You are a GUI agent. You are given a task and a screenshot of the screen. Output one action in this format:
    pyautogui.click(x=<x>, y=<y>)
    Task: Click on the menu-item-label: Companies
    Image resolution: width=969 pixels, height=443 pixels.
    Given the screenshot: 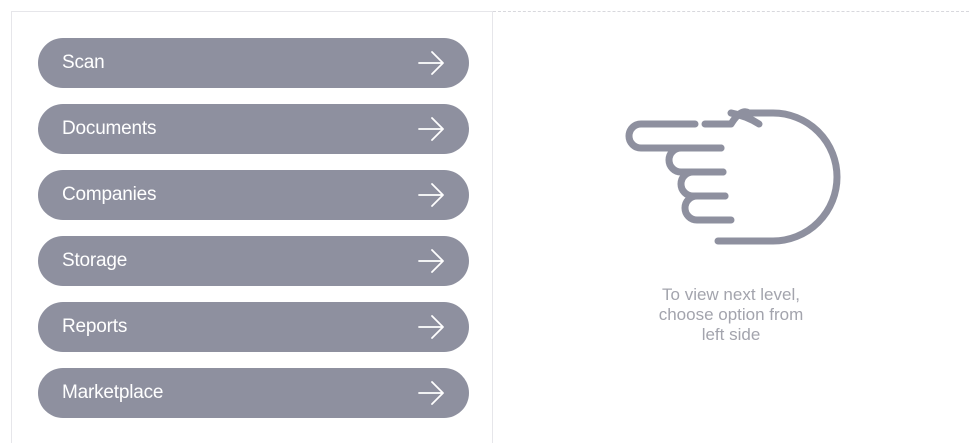 What is the action you would take?
    pyautogui.click(x=109, y=194)
    